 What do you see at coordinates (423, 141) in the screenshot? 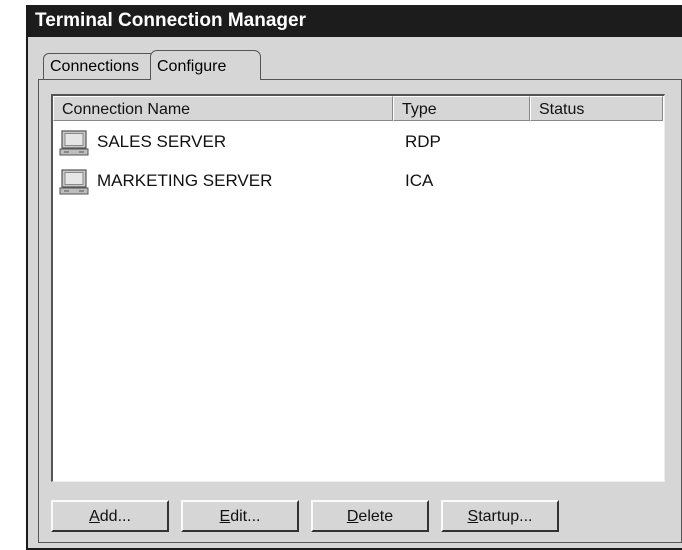
I see `connection-type: RDP` at bounding box center [423, 141].